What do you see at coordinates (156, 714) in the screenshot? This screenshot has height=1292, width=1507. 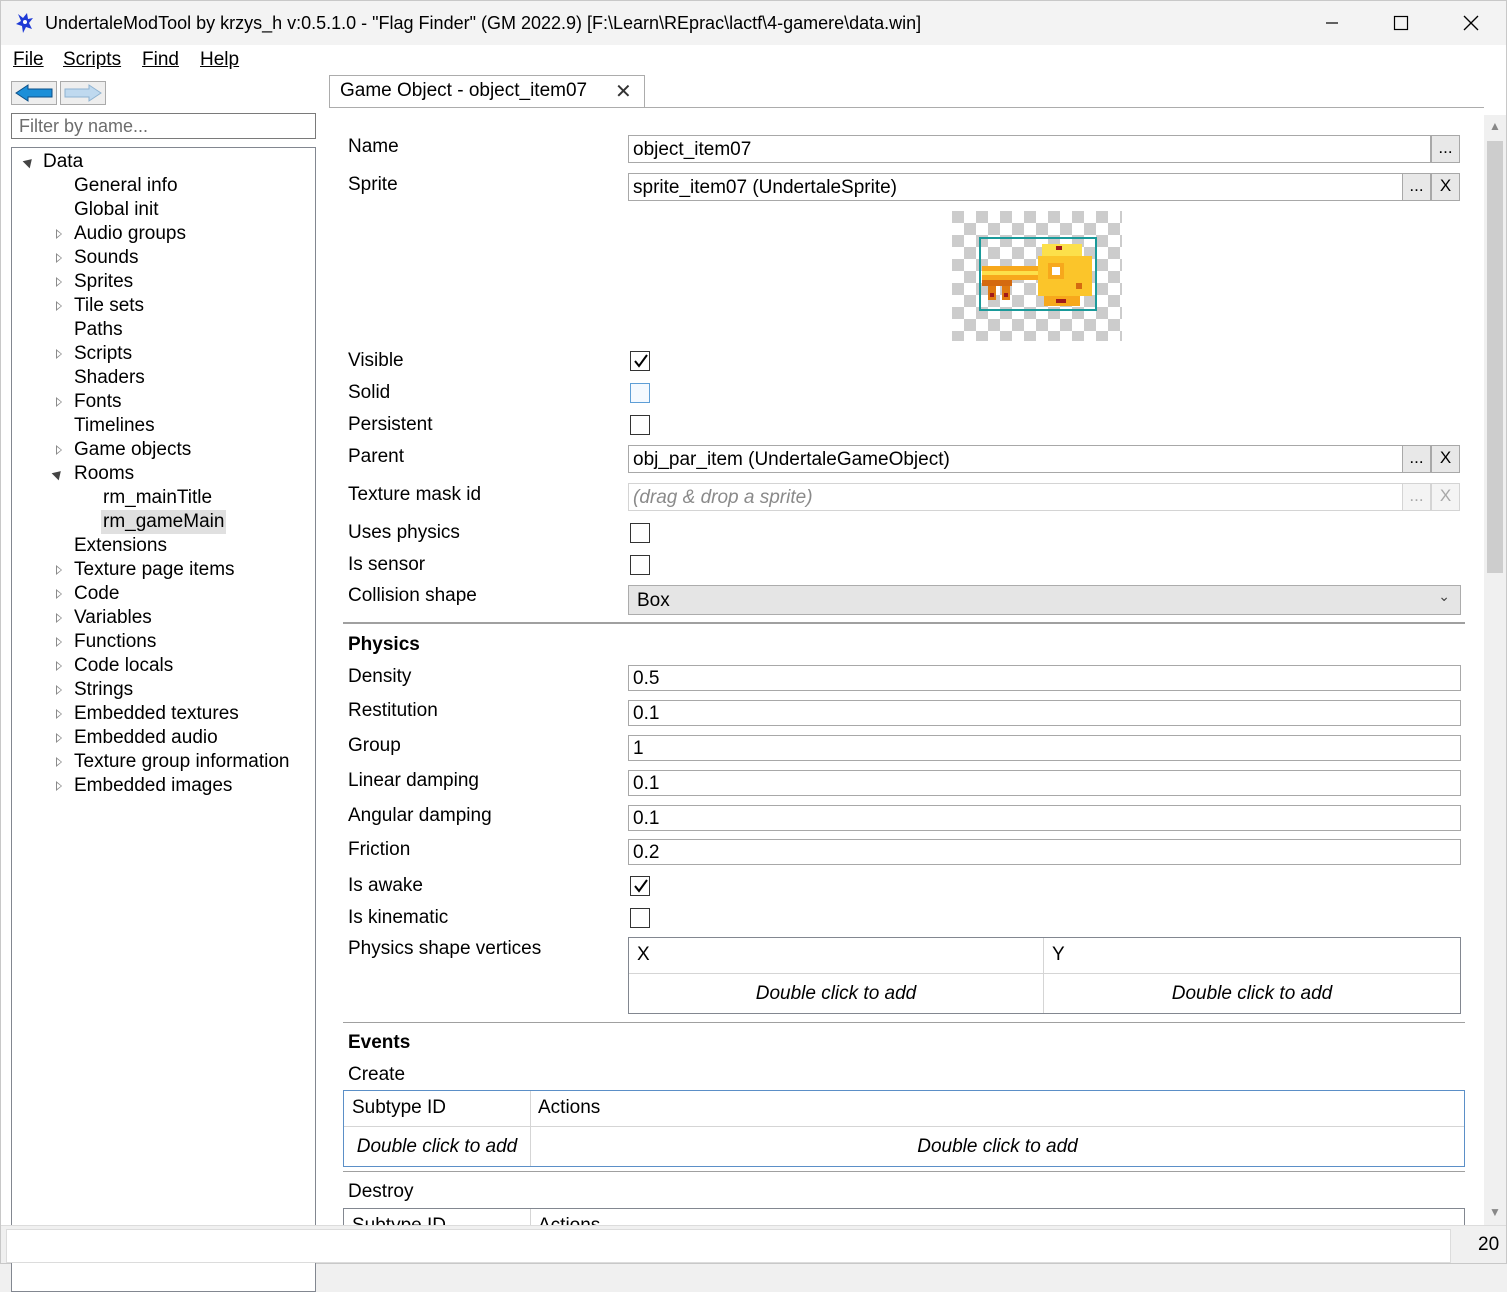 I see `tree-item: Embedded textures` at bounding box center [156, 714].